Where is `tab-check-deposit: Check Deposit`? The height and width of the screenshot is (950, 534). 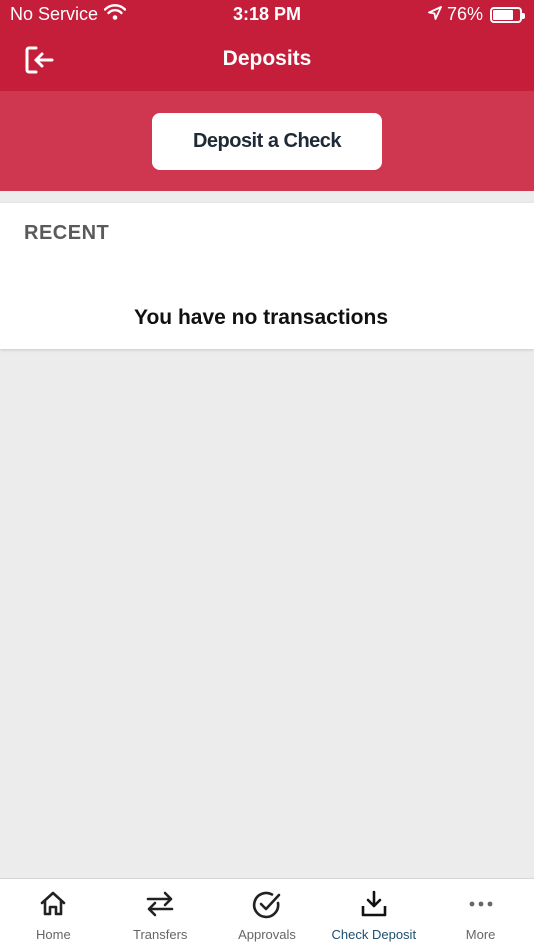 tab-check-deposit: Check Deposit is located at coordinates (373, 914).